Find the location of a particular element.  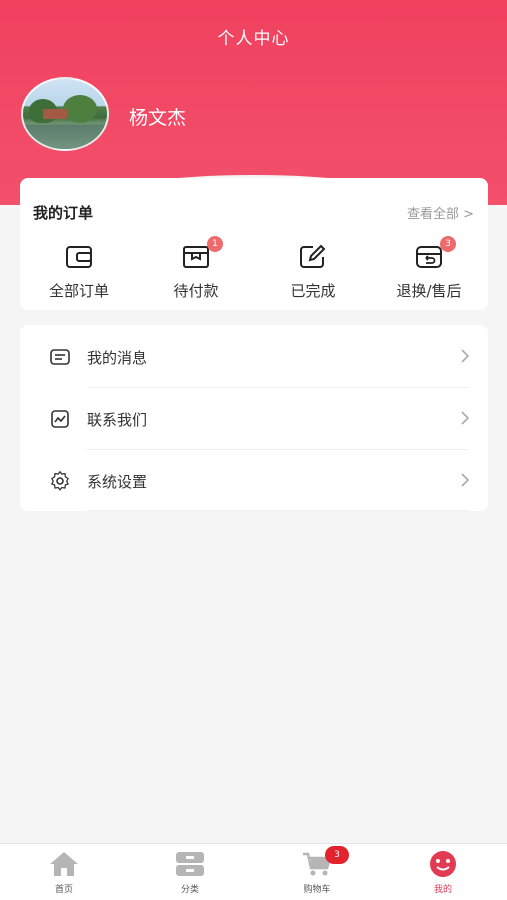

menu-item-contact: 联系我们 is located at coordinates (254, 419).